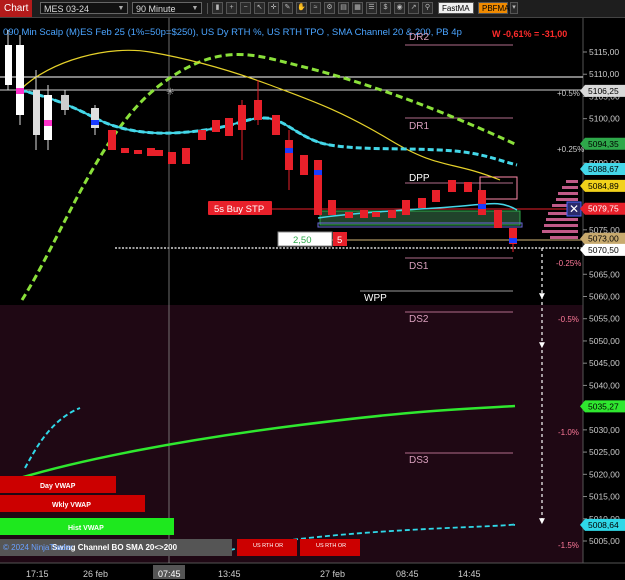  I want to click on snapshot-icon: ◉, so click(399, 8).